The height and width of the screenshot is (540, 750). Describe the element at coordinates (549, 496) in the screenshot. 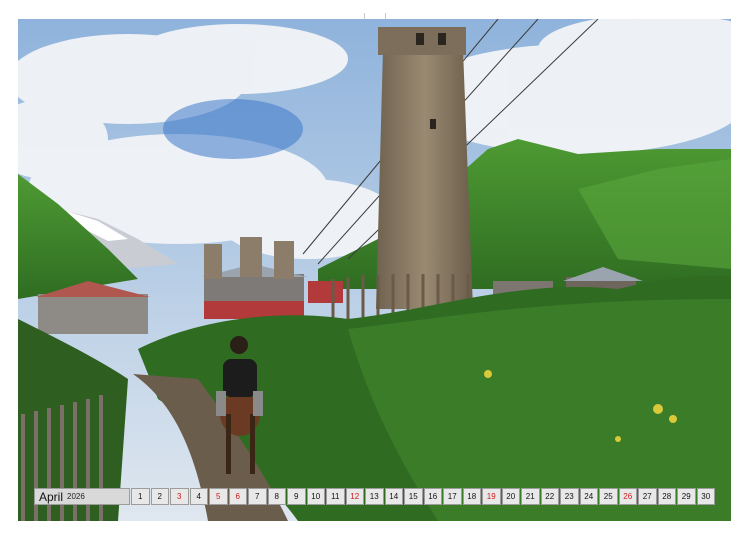

I see `day-cell: 22` at that location.